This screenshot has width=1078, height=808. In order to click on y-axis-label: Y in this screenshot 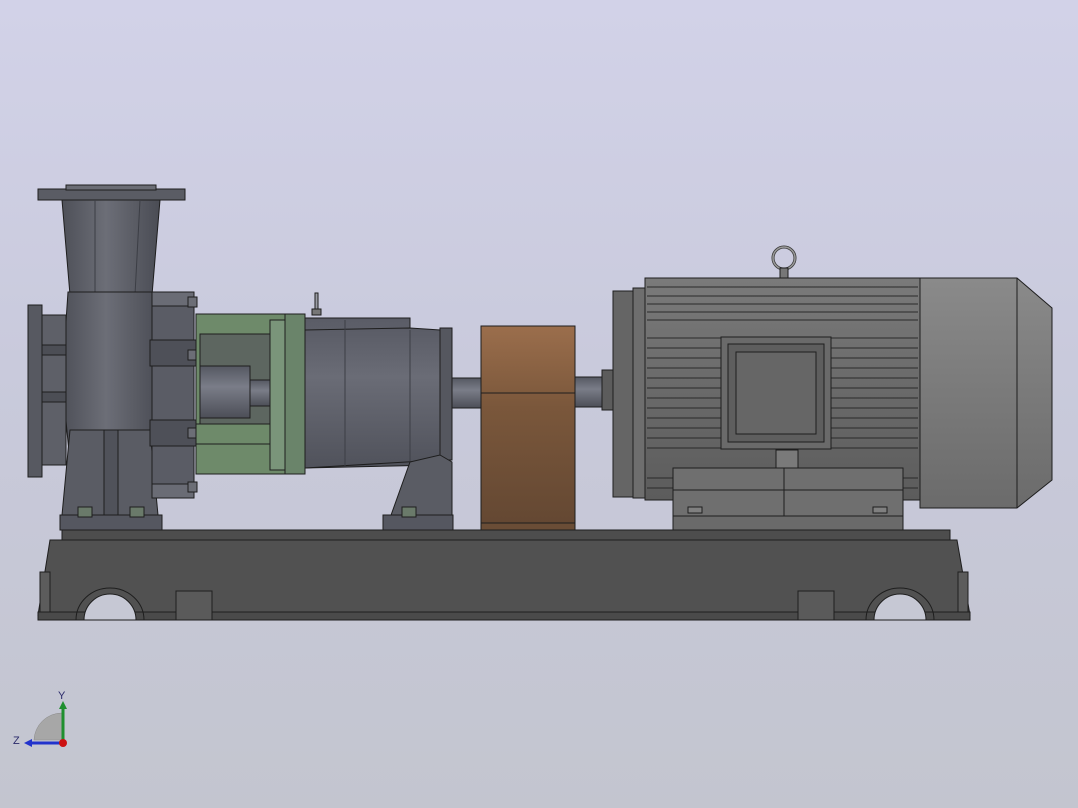, I will do `click(62, 696)`.